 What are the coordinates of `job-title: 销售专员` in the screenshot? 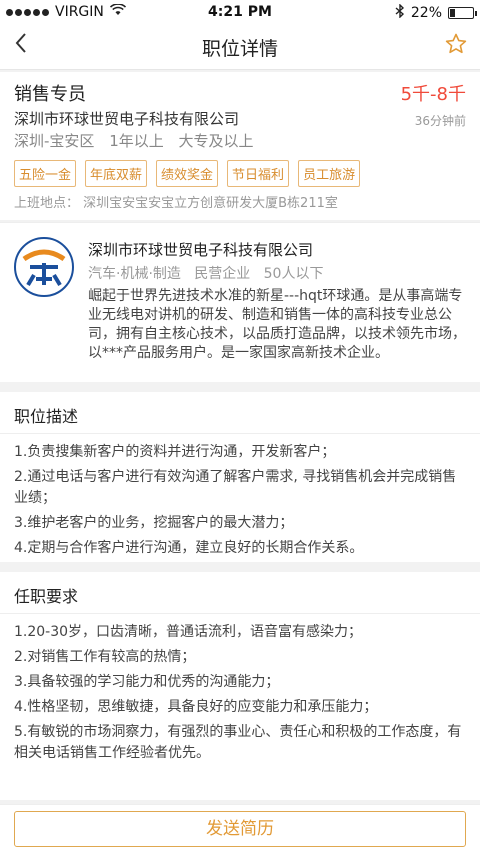 It's located at (50, 94).